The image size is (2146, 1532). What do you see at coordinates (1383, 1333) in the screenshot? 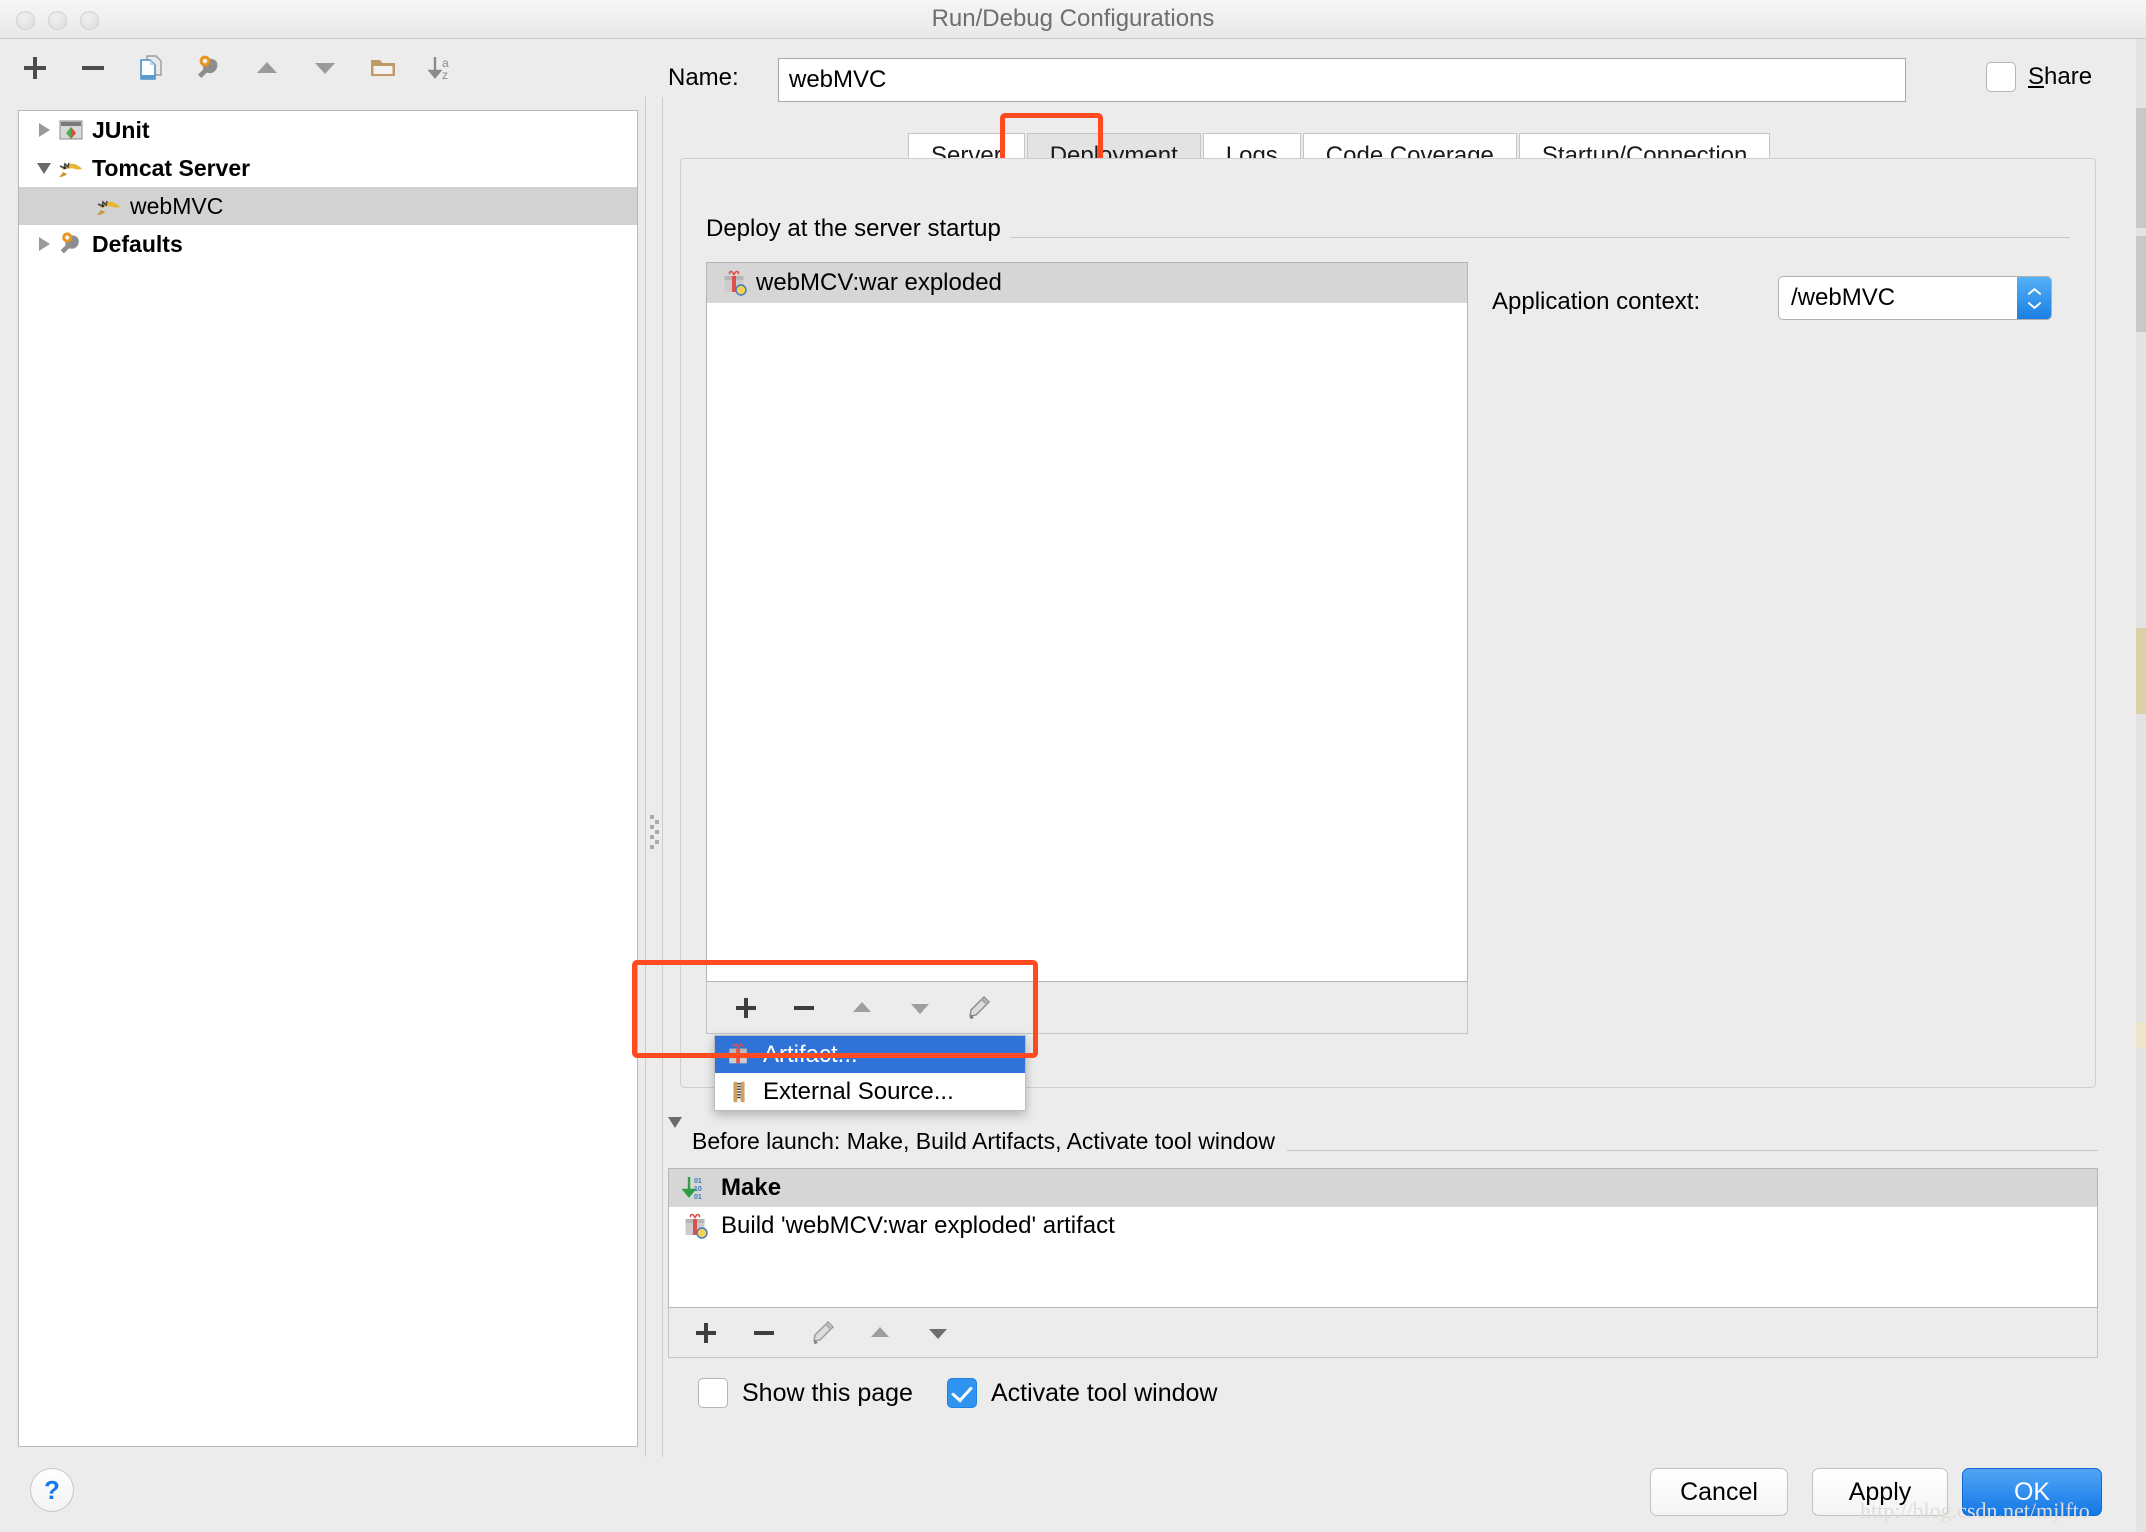
I see `before-launch-toolbar` at bounding box center [1383, 1333].